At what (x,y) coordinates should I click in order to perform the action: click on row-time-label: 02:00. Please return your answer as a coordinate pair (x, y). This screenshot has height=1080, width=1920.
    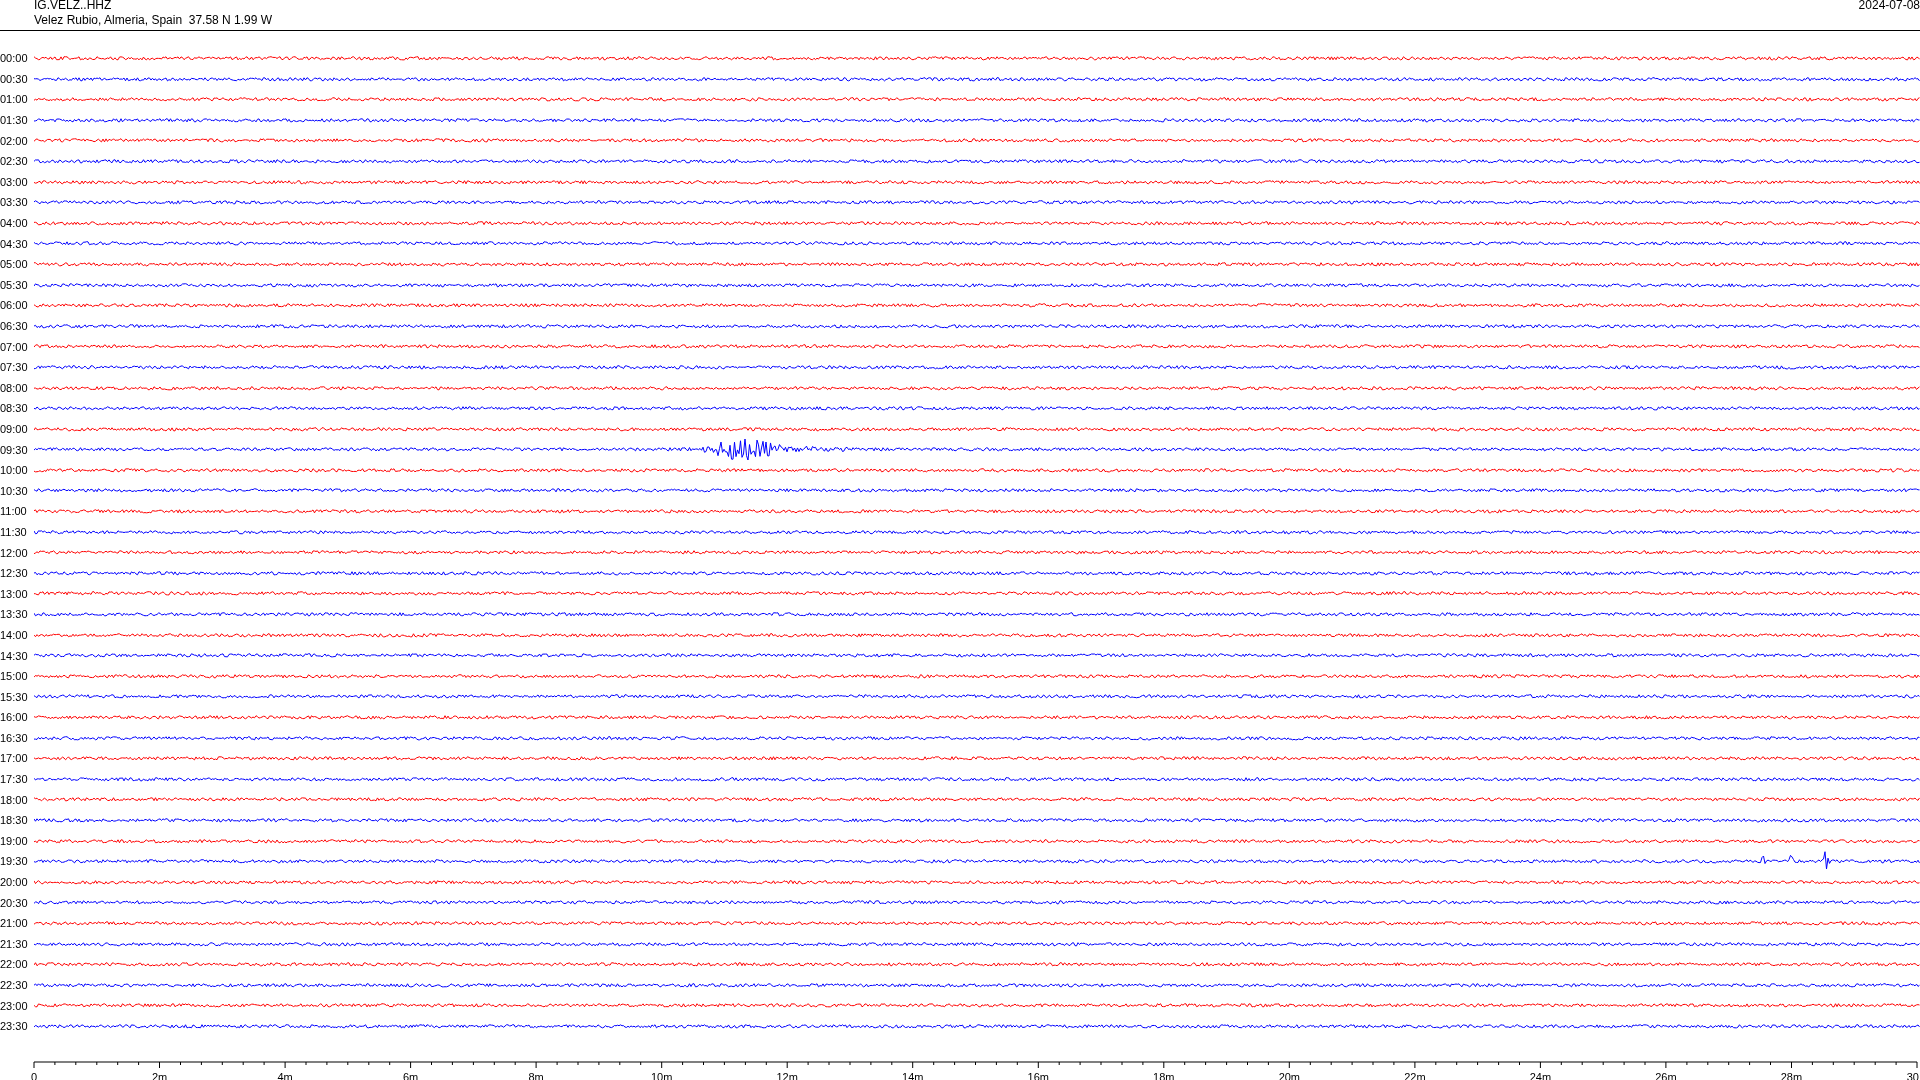
    Looking at the image, I should click on (14, 140).